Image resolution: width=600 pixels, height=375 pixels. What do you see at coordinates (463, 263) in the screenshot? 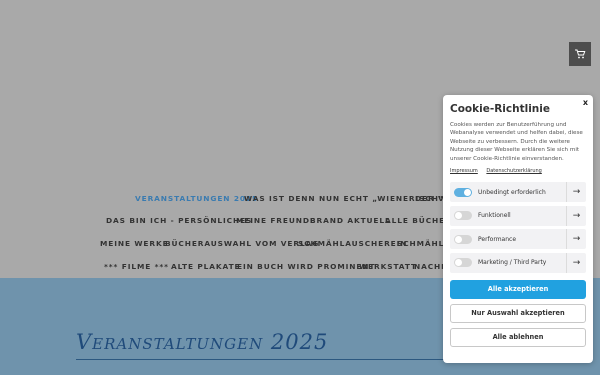
I see `toggle-marketing` at bounding box center [463, 263].